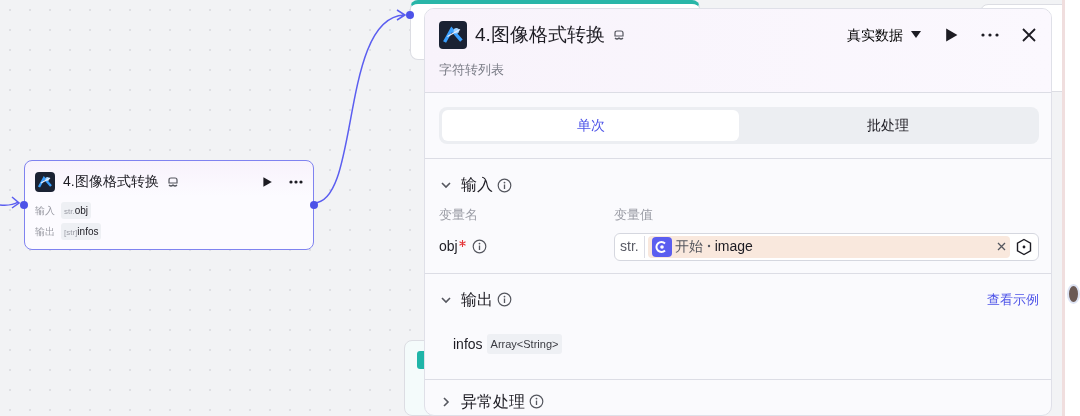  I want to click on column-header: 变量名, so click(459, 215).